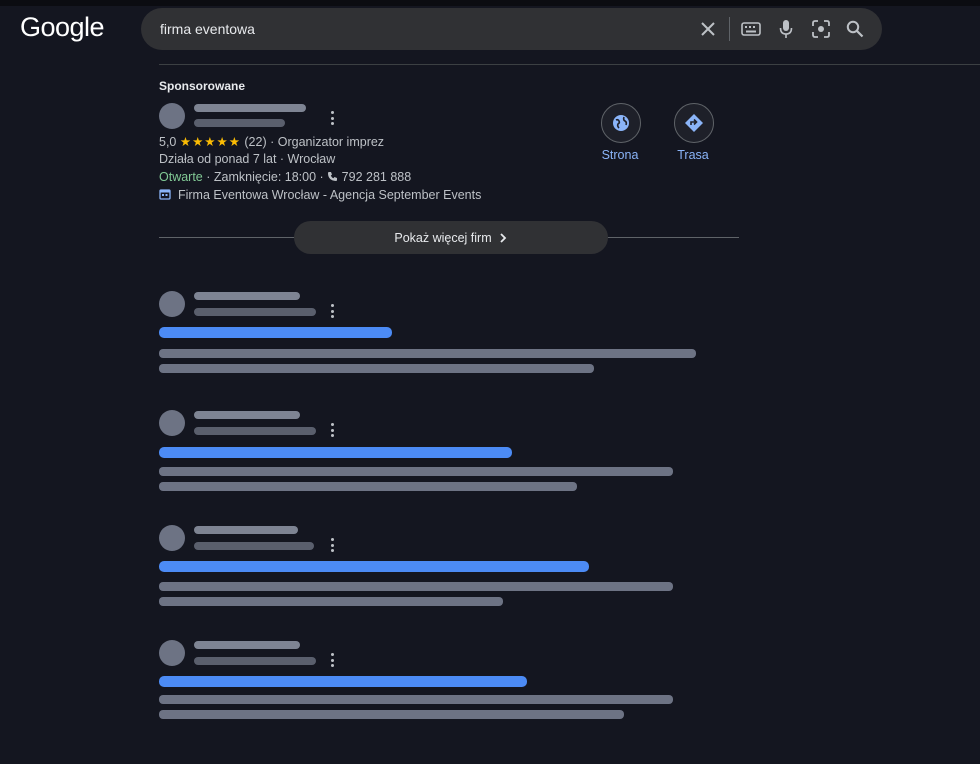  Describe the element at coordinates (502, 237) in the screenshot. I see `chevron-right-icon` at that location.